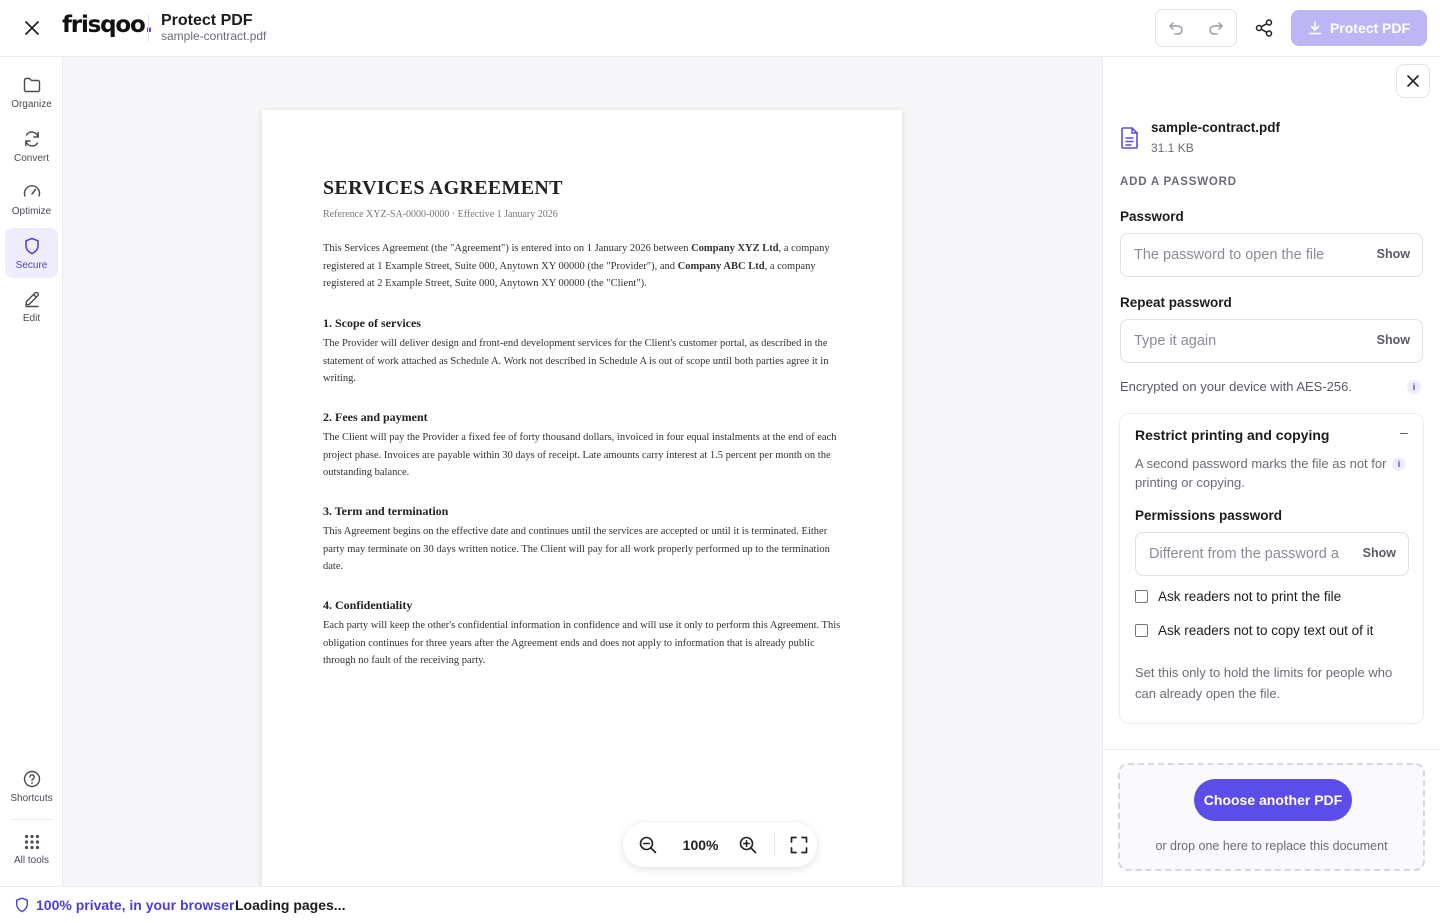 The width and height of the screenshot is (1440, 923). Describe the element at coordinates (375, 417) in the screenshot. I see `section-heading: 2. Fees and payment` at that location.